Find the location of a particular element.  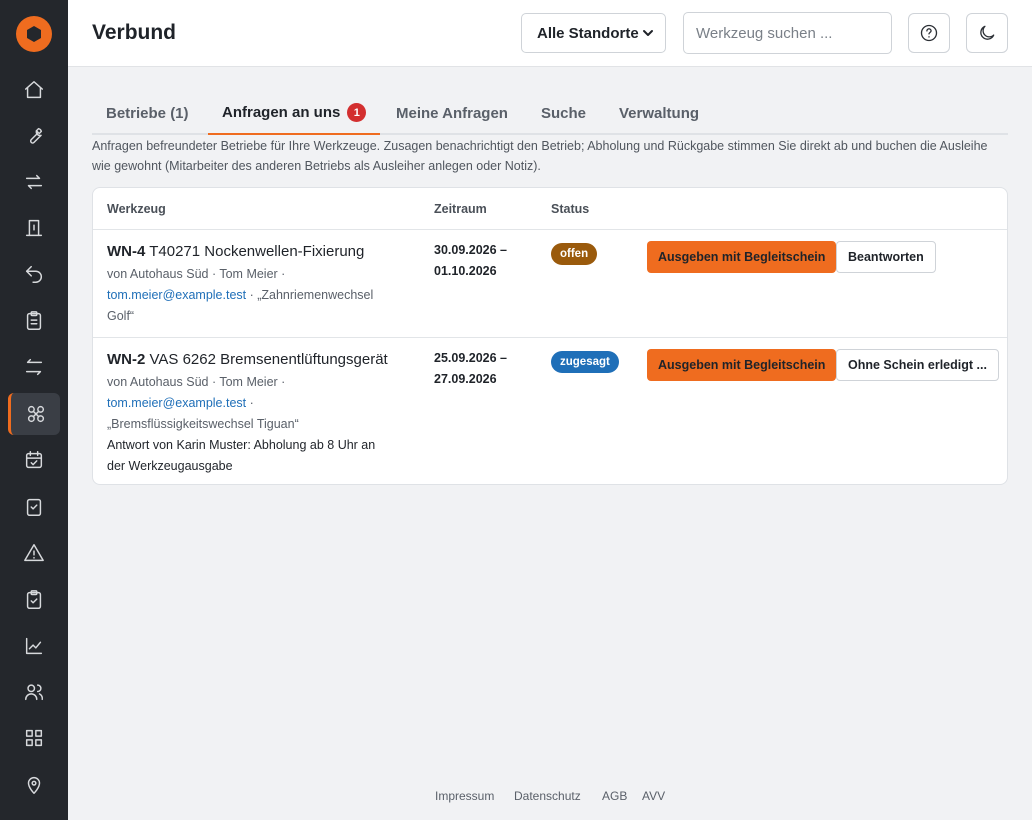

tab-suche: Suche is located at coordinates (563, 113).